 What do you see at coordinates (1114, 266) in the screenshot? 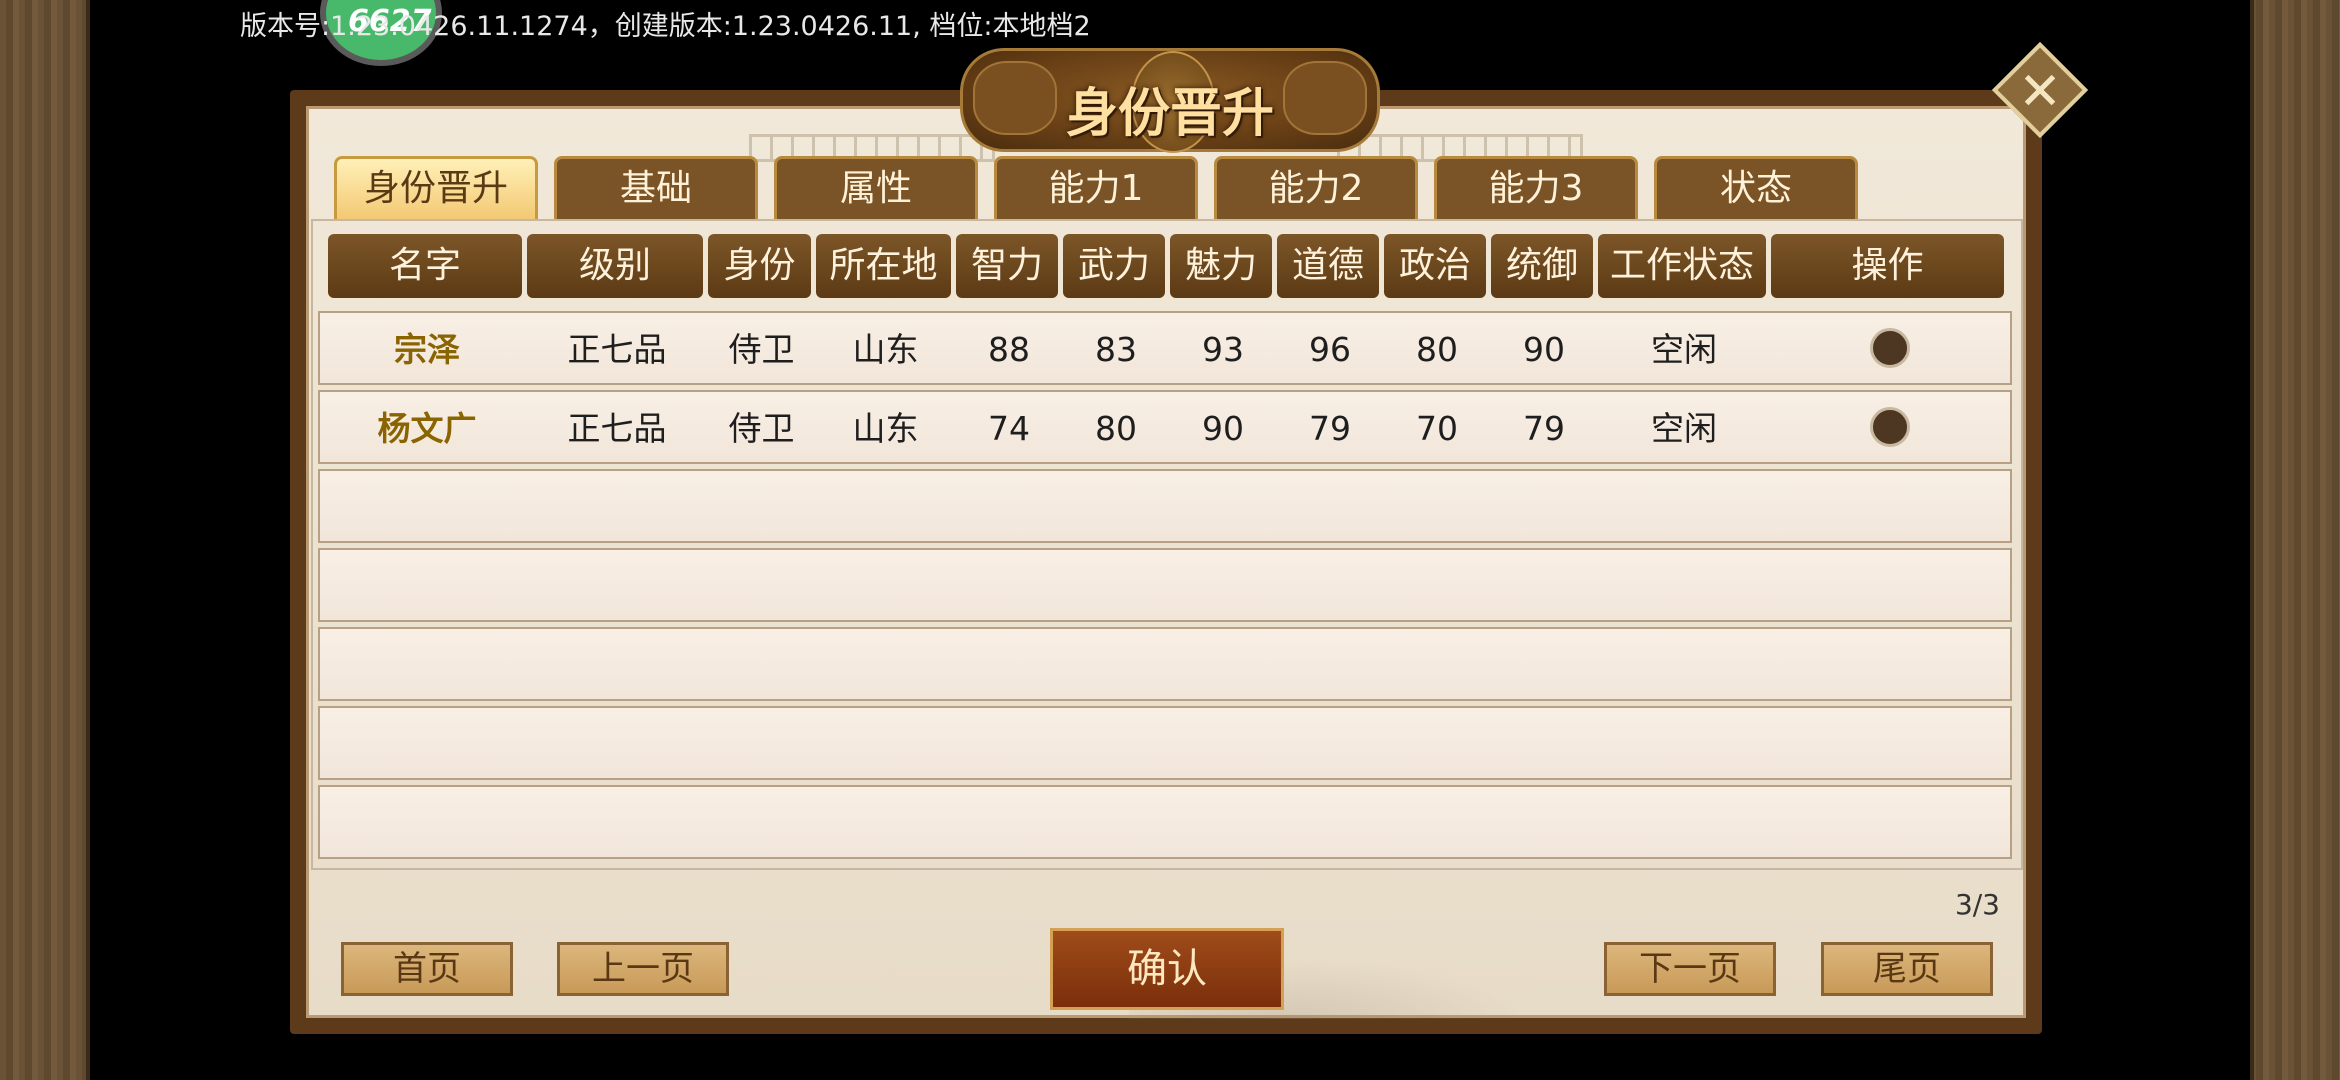
I see `column-header-force: 武力` at bounding box center [1114, 266].